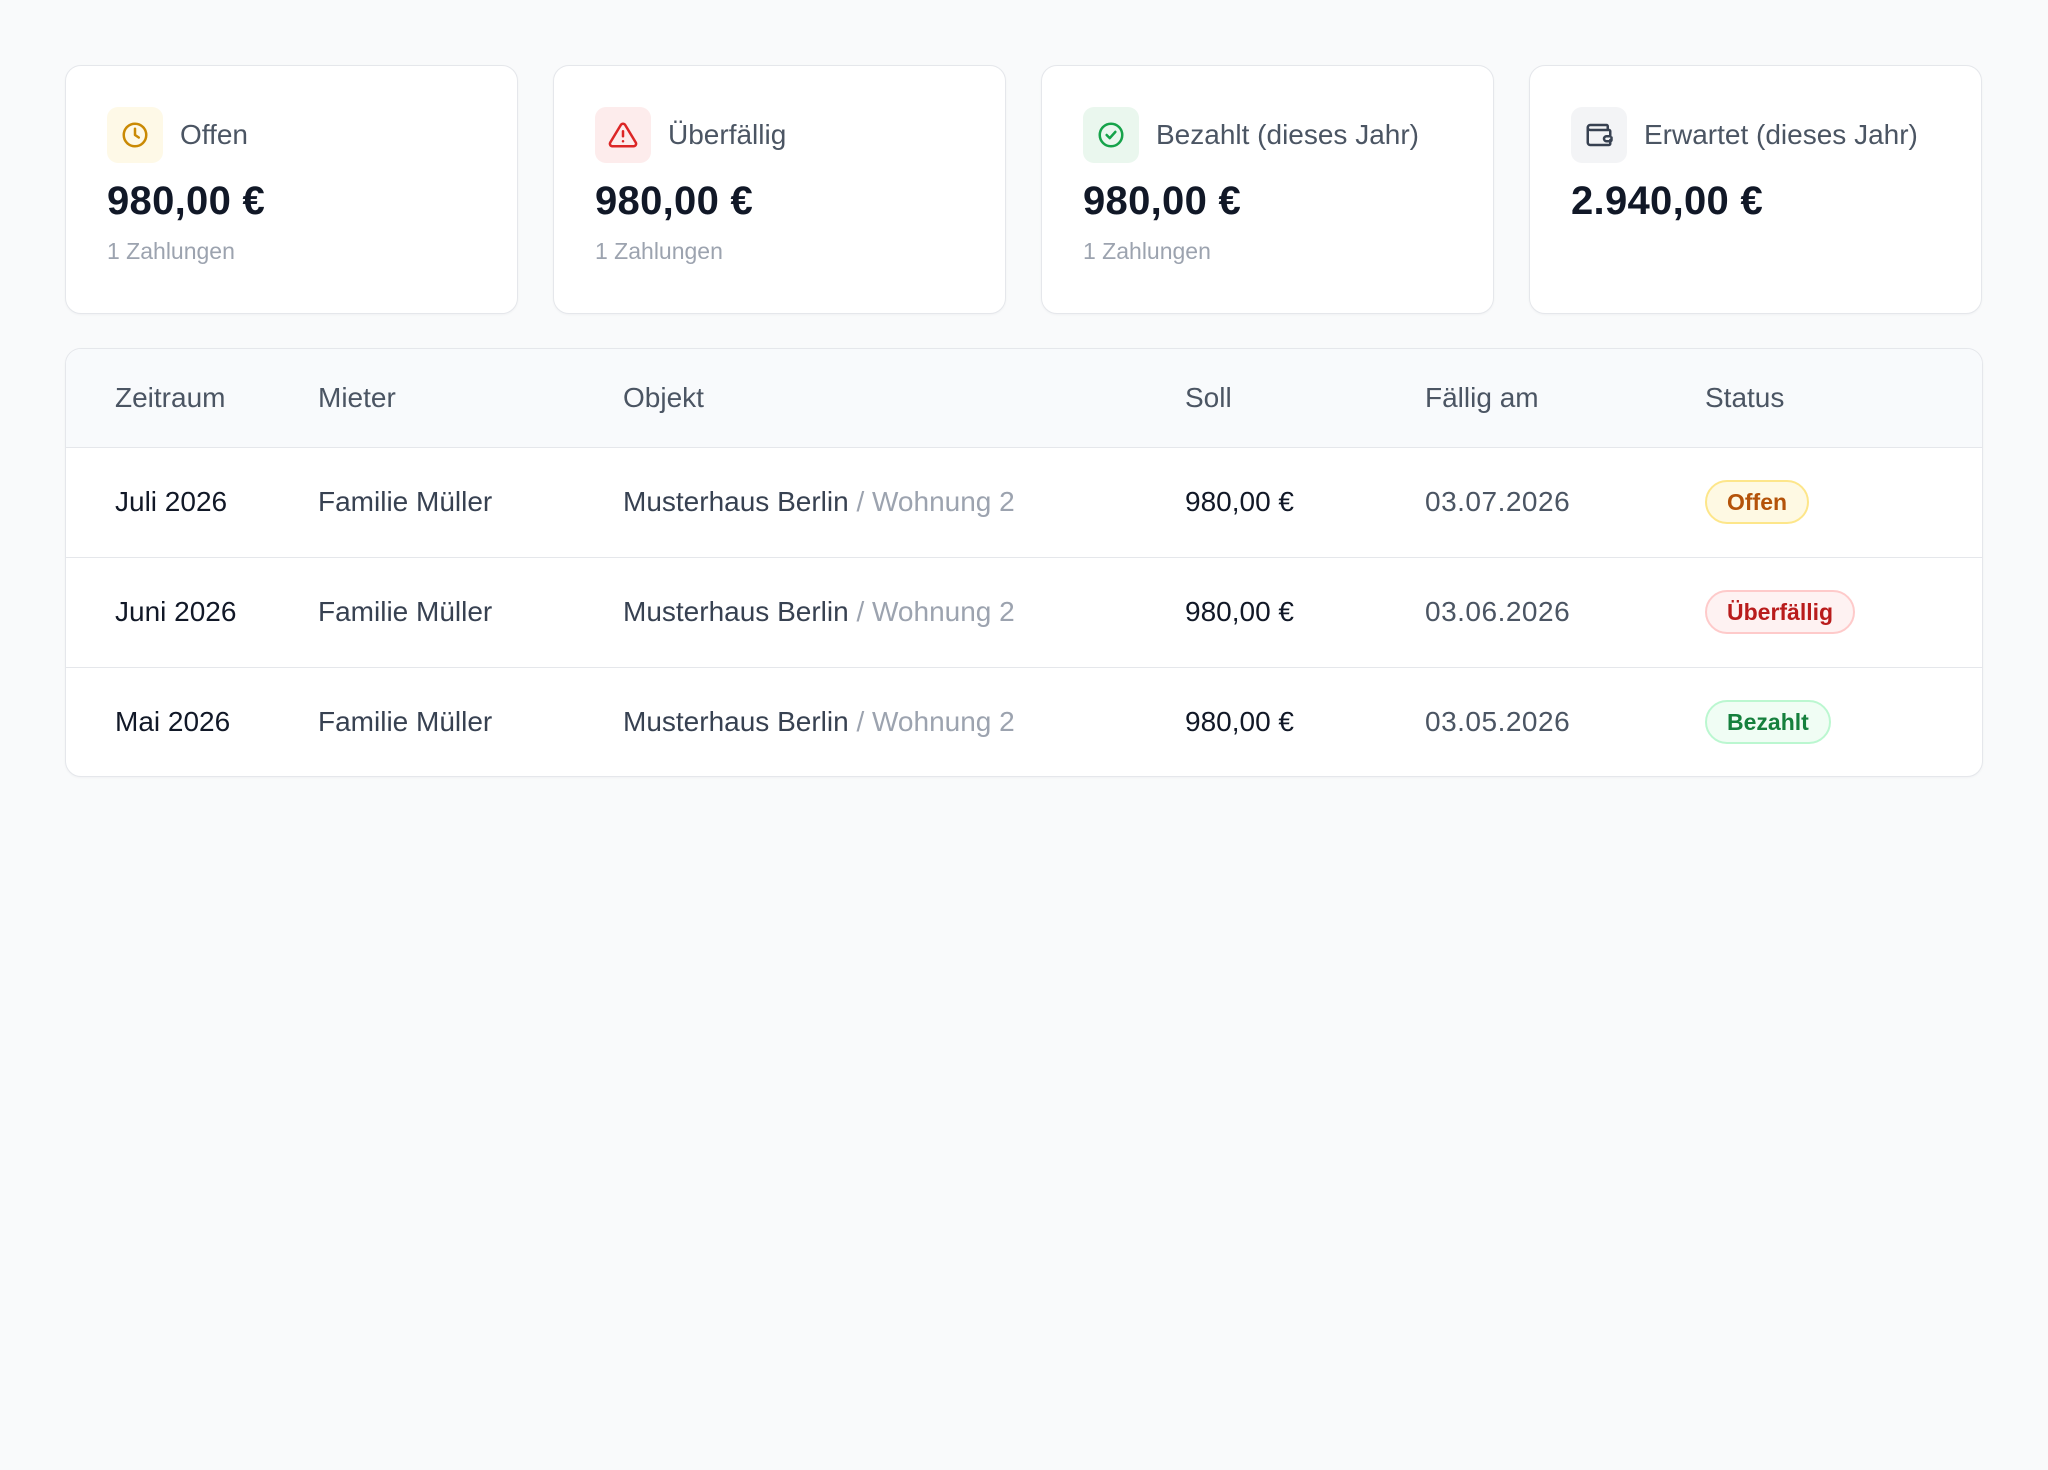 Image resolution: width=2048 pixels, height=1470 pixels. Describe the element at coordinates (1843, 398) in the screenshot. I see `column-header-status: Status` at that location.